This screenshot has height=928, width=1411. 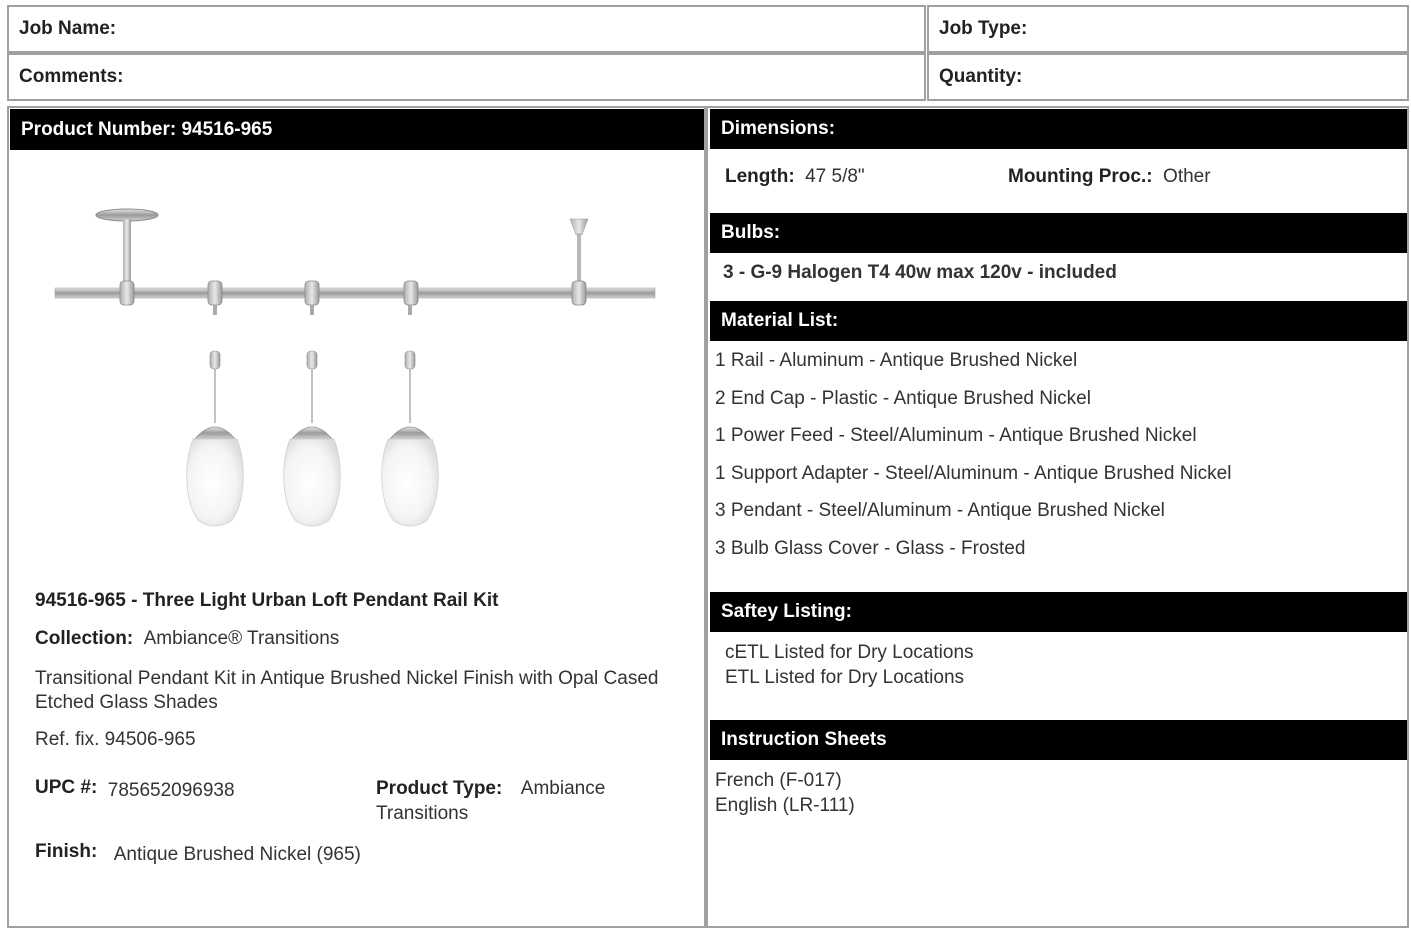 I want to click on product-type-value-1: Ambiance, so click(x=563, y=788).